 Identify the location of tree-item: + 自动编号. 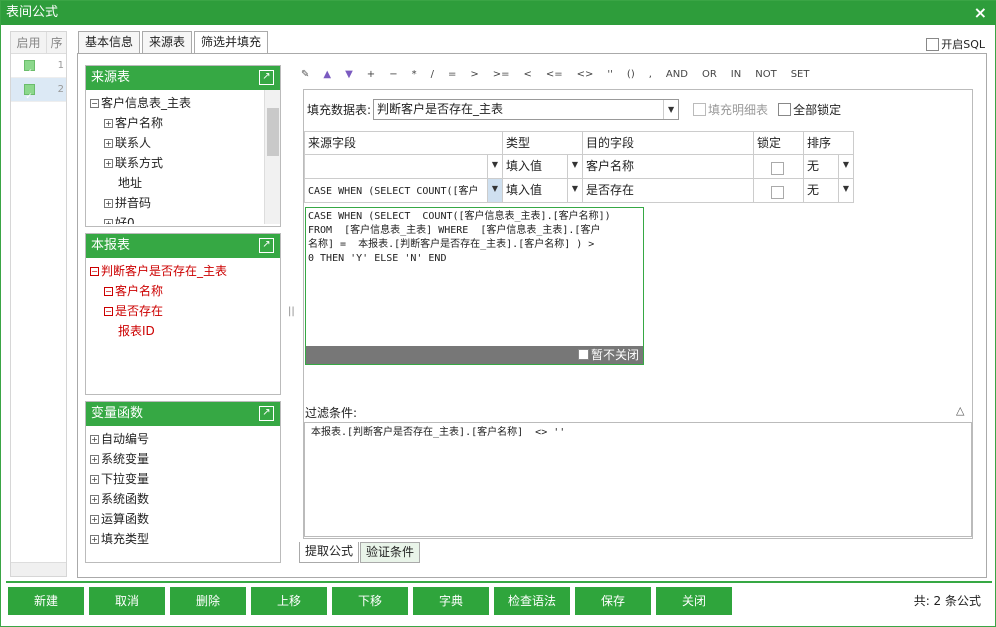
(183, 439).